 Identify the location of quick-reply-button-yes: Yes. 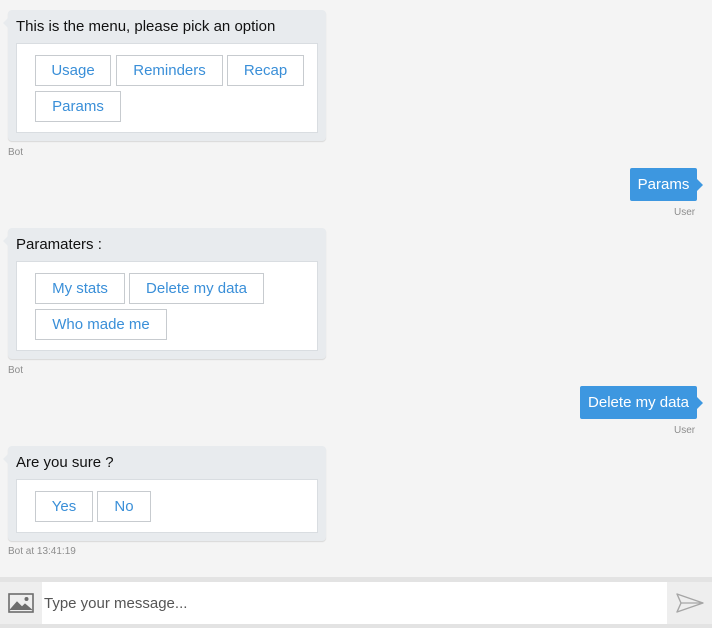
(64, 506).